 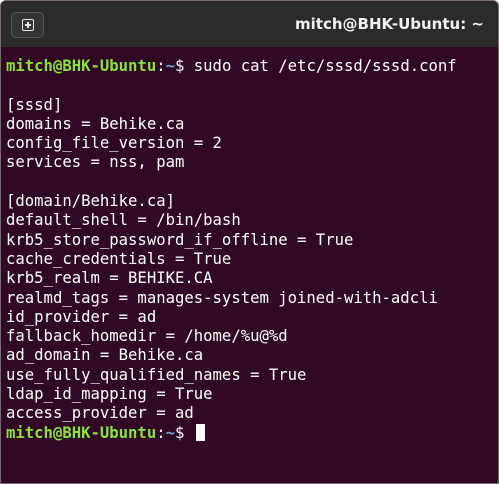 I want to click on new-tab-icon, so click(x=28, y=25).